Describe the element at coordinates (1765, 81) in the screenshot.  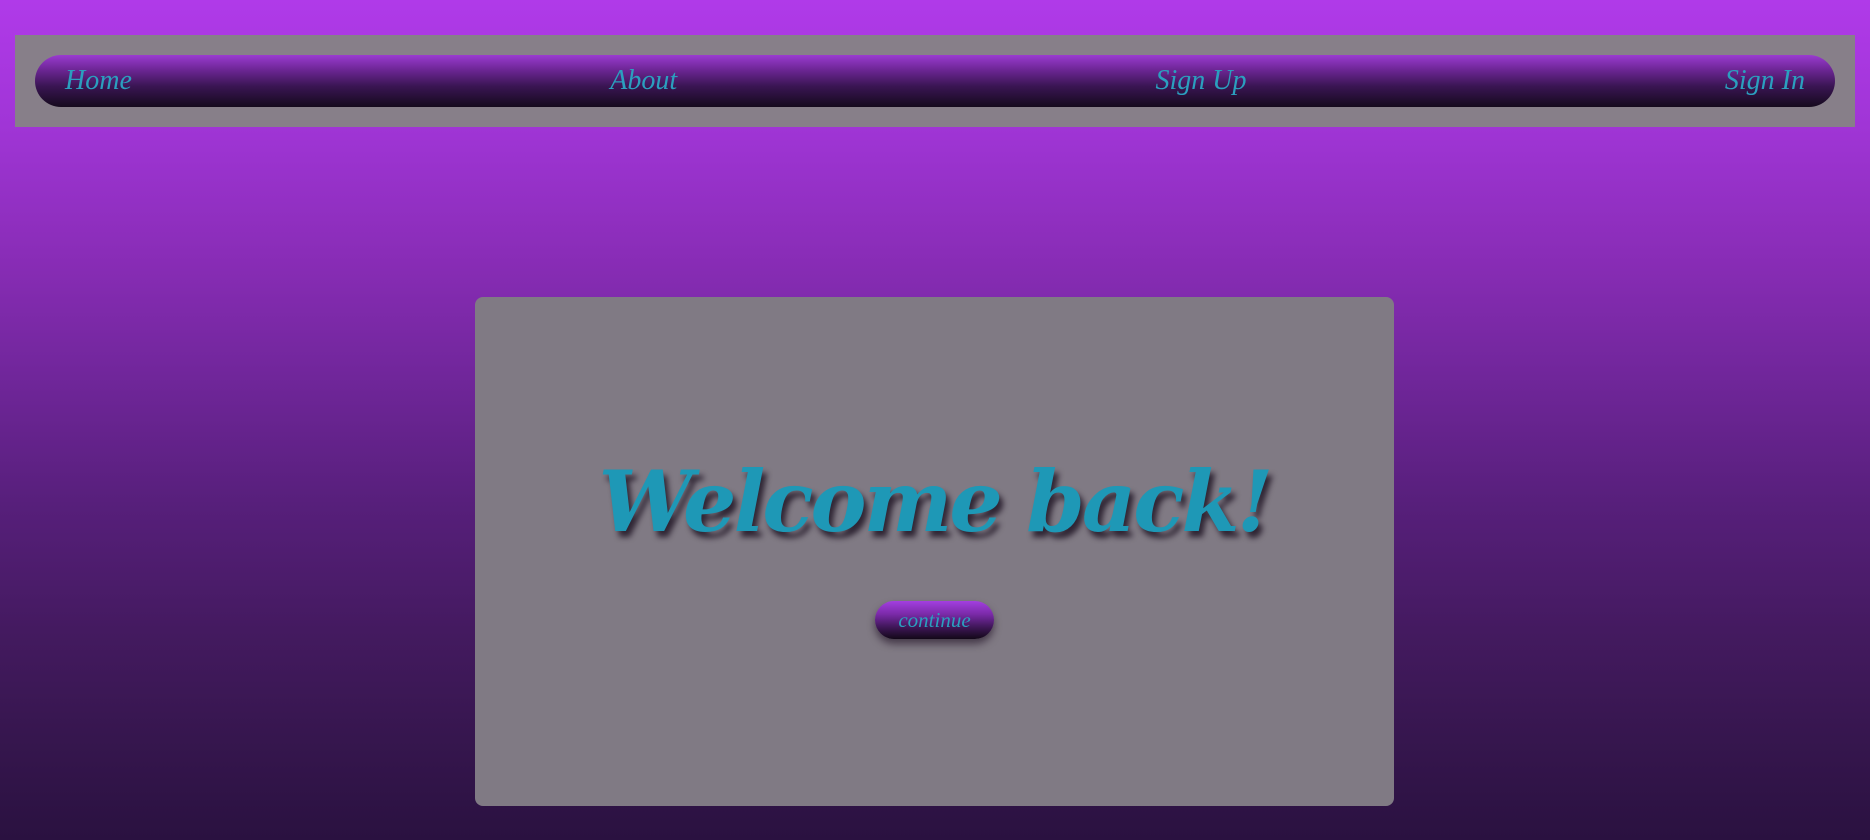
I see `nav-link-sign-in: Sign In` at that location.